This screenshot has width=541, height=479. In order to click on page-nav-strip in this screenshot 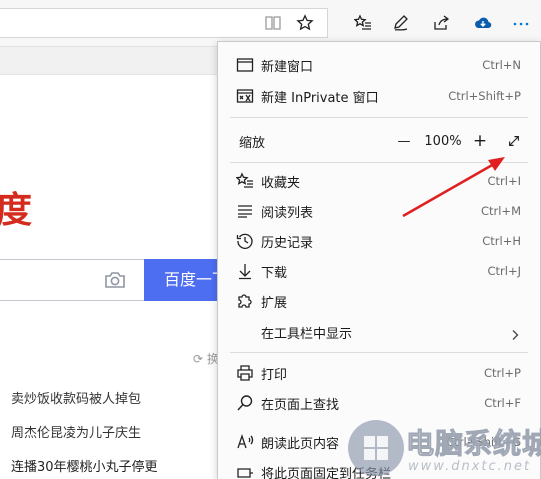, I will do `click(110, 61)`.